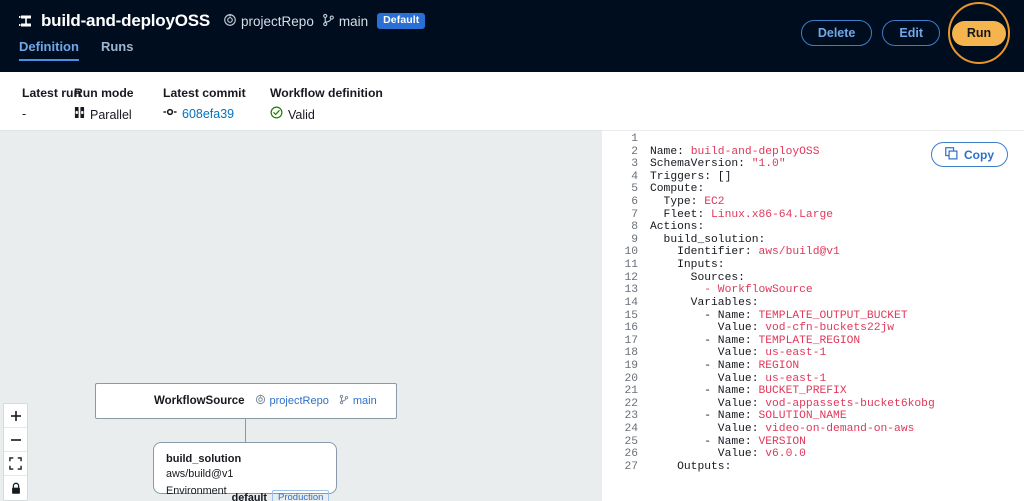 Image resolution: width=1024 pixels, height=501 pixels. What do you see at coordinates (768, 240) in the screenshot?
I see `code-line: 9 build_solution:` at bounding box center [768, 240].